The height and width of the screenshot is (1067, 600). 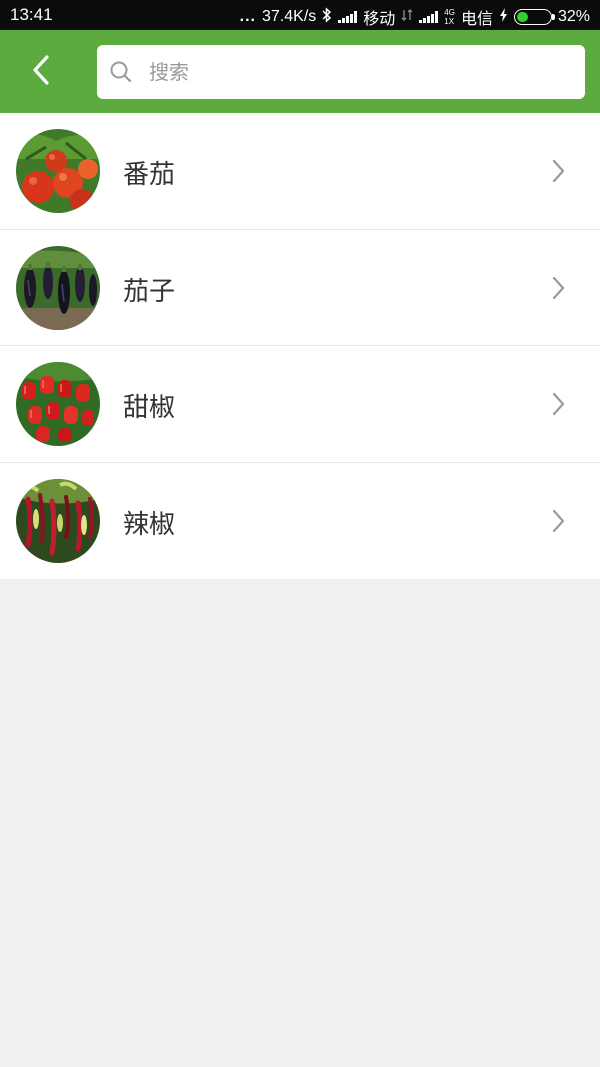 I want to click on battery-level, so click(x=522, y=17).